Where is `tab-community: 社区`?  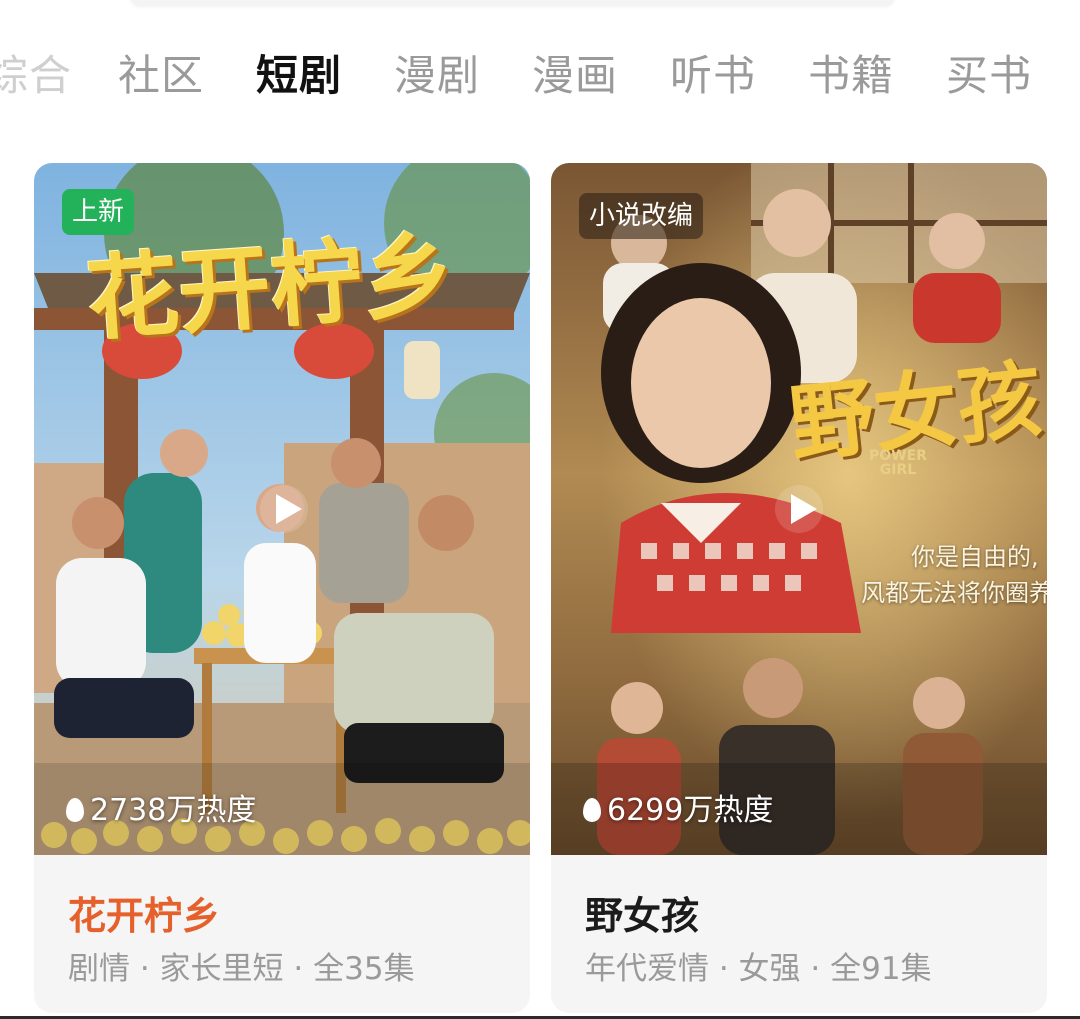 tab-community: 社区 is located at coordinates (161, 76).